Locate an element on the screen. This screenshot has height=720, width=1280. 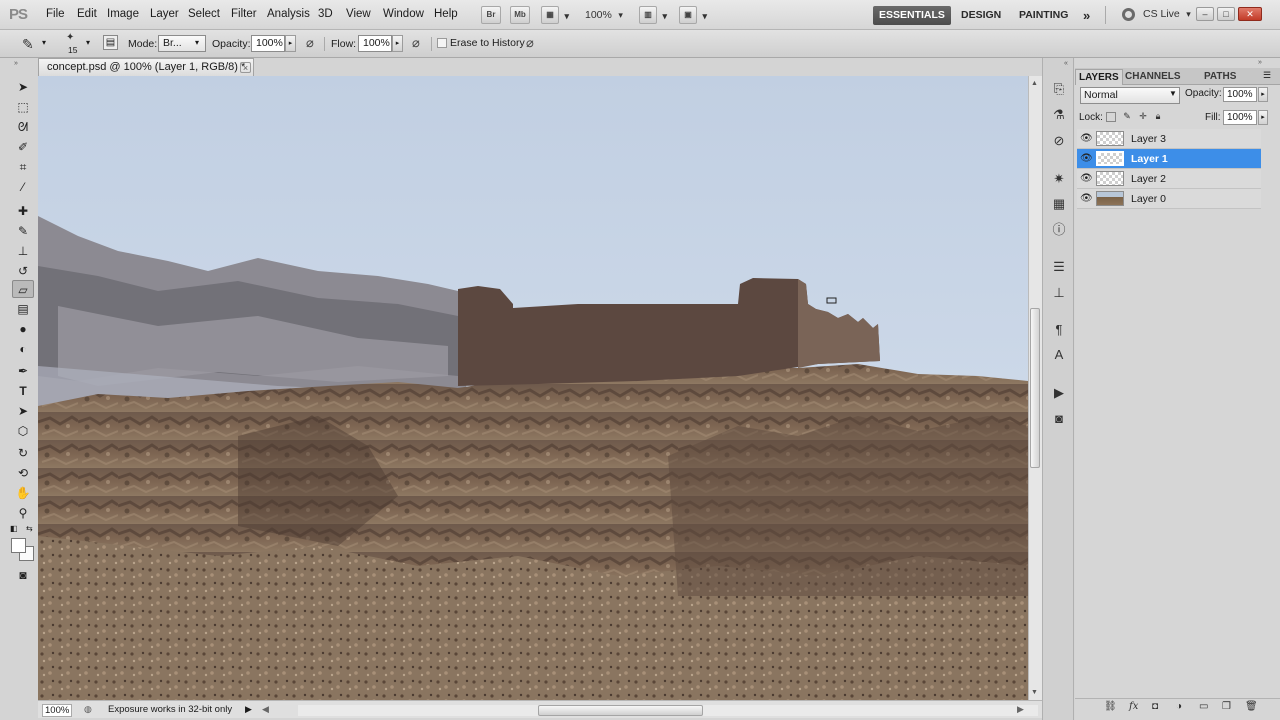
move-tool-icon: ➤ is located at coordinates (23, 87).